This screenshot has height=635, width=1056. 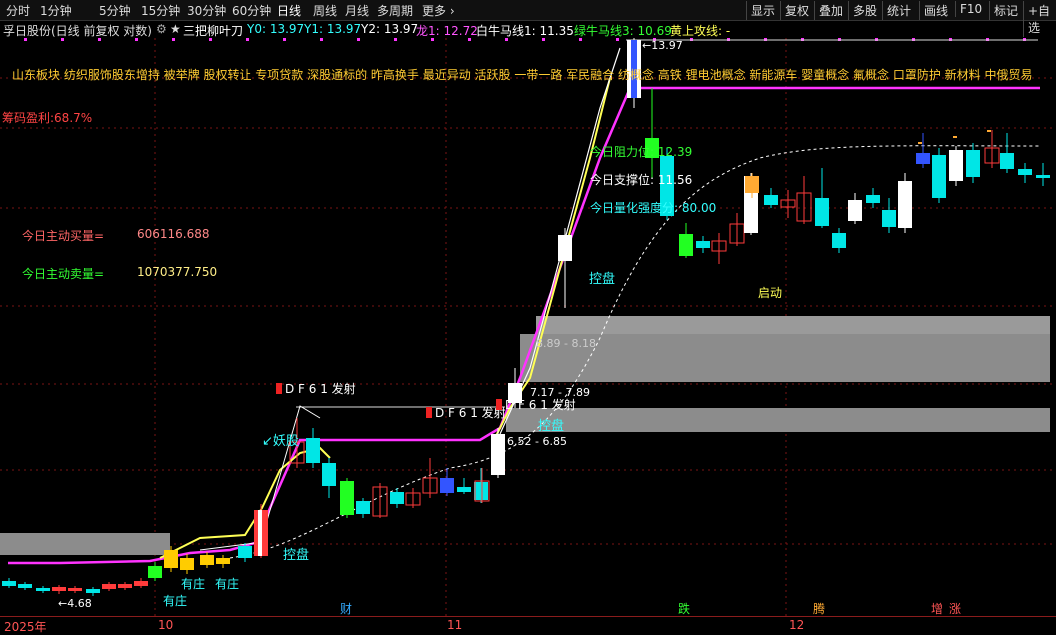 I want to click on tab-30min: 30分钟, so click(x=206, y=10).